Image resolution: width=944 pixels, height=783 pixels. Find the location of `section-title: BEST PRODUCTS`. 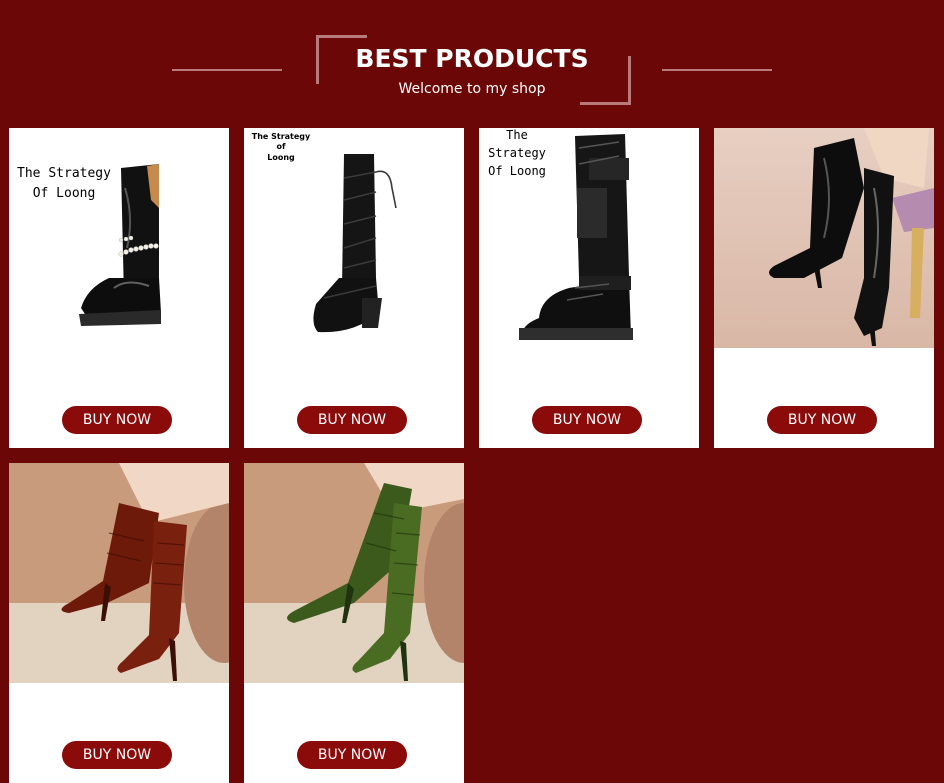

section-title: BEST PRODUCTS is located at coordinates (472, 58).